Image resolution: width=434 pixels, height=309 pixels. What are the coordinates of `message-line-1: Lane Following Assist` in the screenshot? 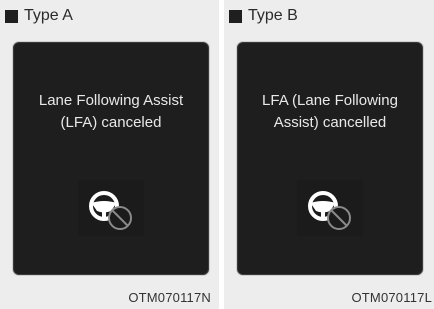 It's located at (111, 100).